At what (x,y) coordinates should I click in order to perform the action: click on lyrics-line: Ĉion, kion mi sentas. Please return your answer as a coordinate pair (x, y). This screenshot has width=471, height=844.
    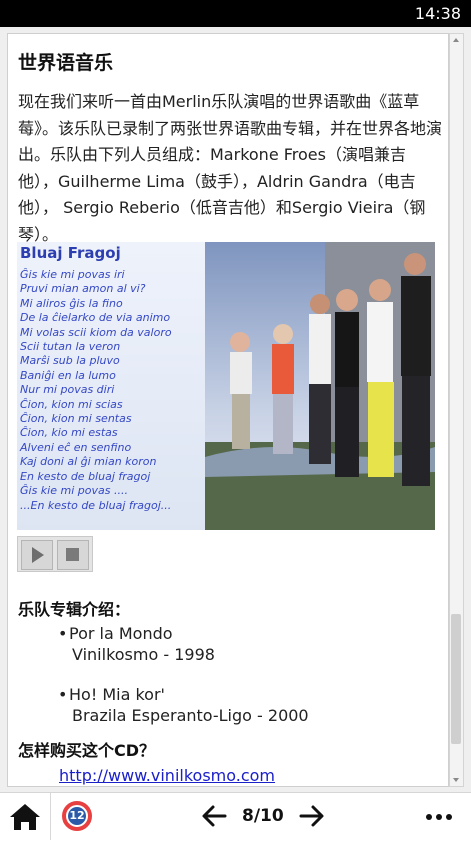
    Looking at the image, I should click on (76, 419).